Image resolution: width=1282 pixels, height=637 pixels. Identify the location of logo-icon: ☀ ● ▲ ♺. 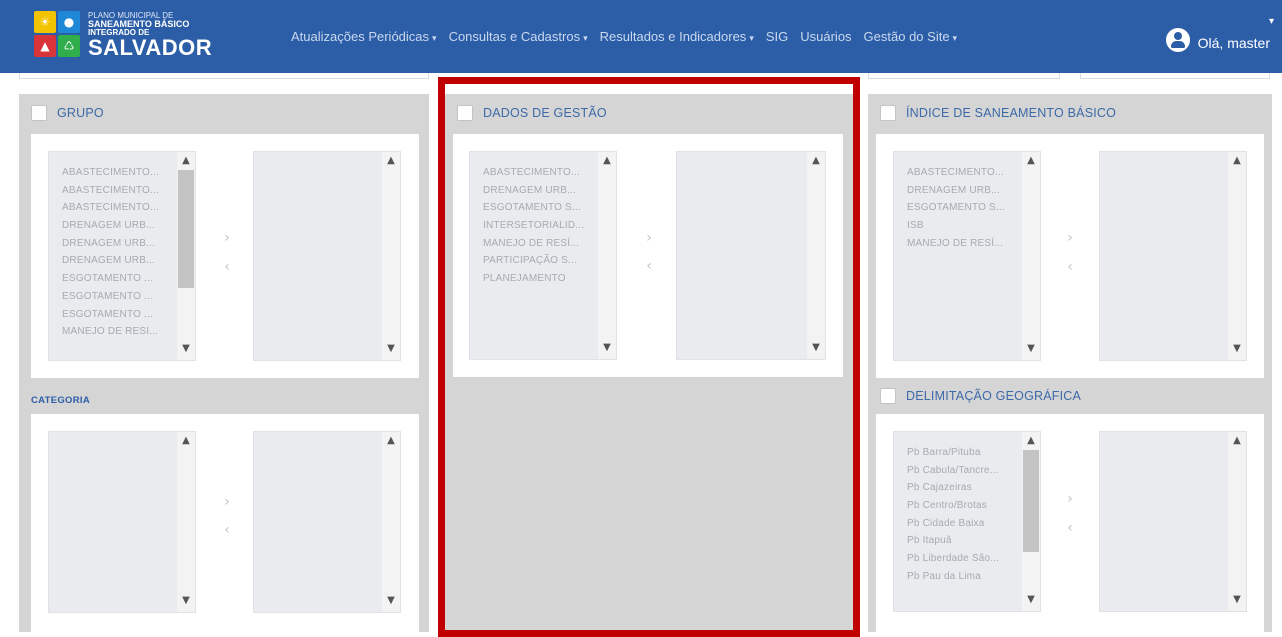
(58, 35).